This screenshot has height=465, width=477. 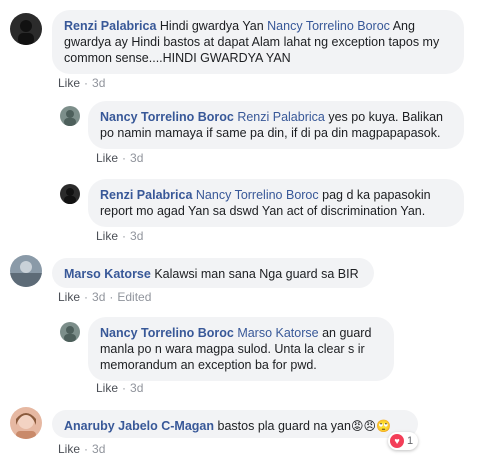 What do you see at coordinates (211, 26) in the screenshot?
I see `comment-text: Hindi gwardya Yan` at bounding box center [211, 26].